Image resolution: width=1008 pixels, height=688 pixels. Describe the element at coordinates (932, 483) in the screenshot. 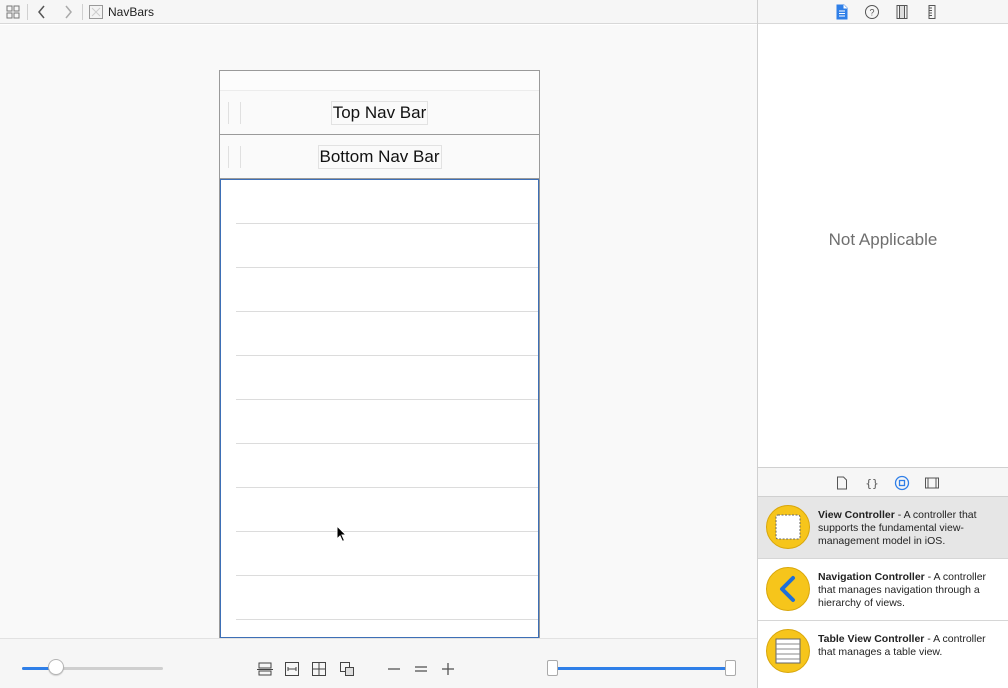

I see `media-library-icon` at that location.